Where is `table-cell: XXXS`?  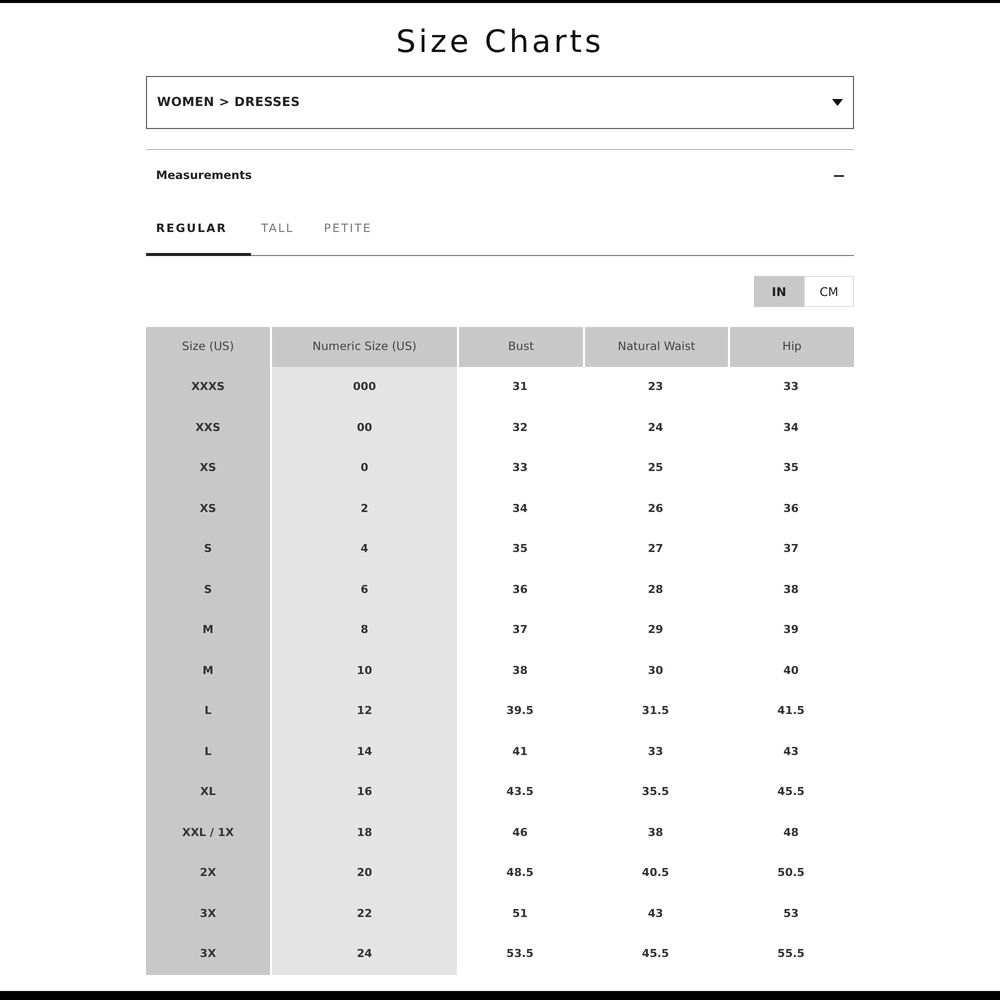 table-cell: XXXS is located at coordinates (208, 387).